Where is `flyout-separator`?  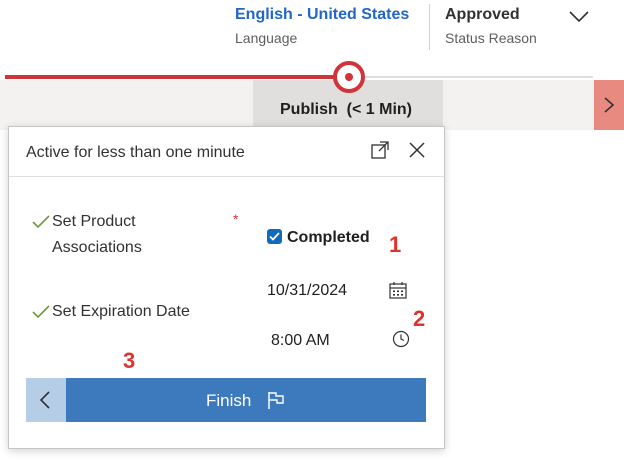
flyout-separator is located at coordinates (226, 176).